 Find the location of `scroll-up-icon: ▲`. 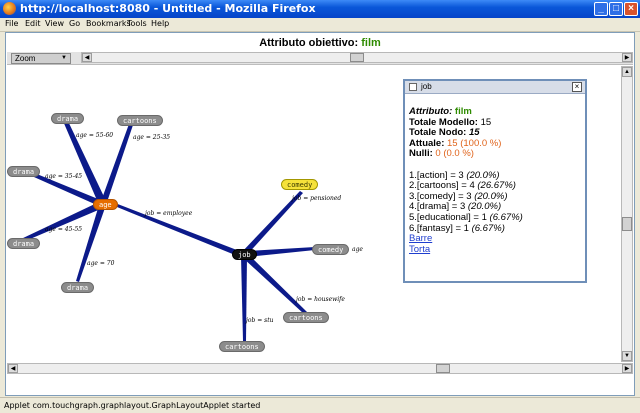

scroll-up-icon: ▲ is located at coordinates (627, 72).